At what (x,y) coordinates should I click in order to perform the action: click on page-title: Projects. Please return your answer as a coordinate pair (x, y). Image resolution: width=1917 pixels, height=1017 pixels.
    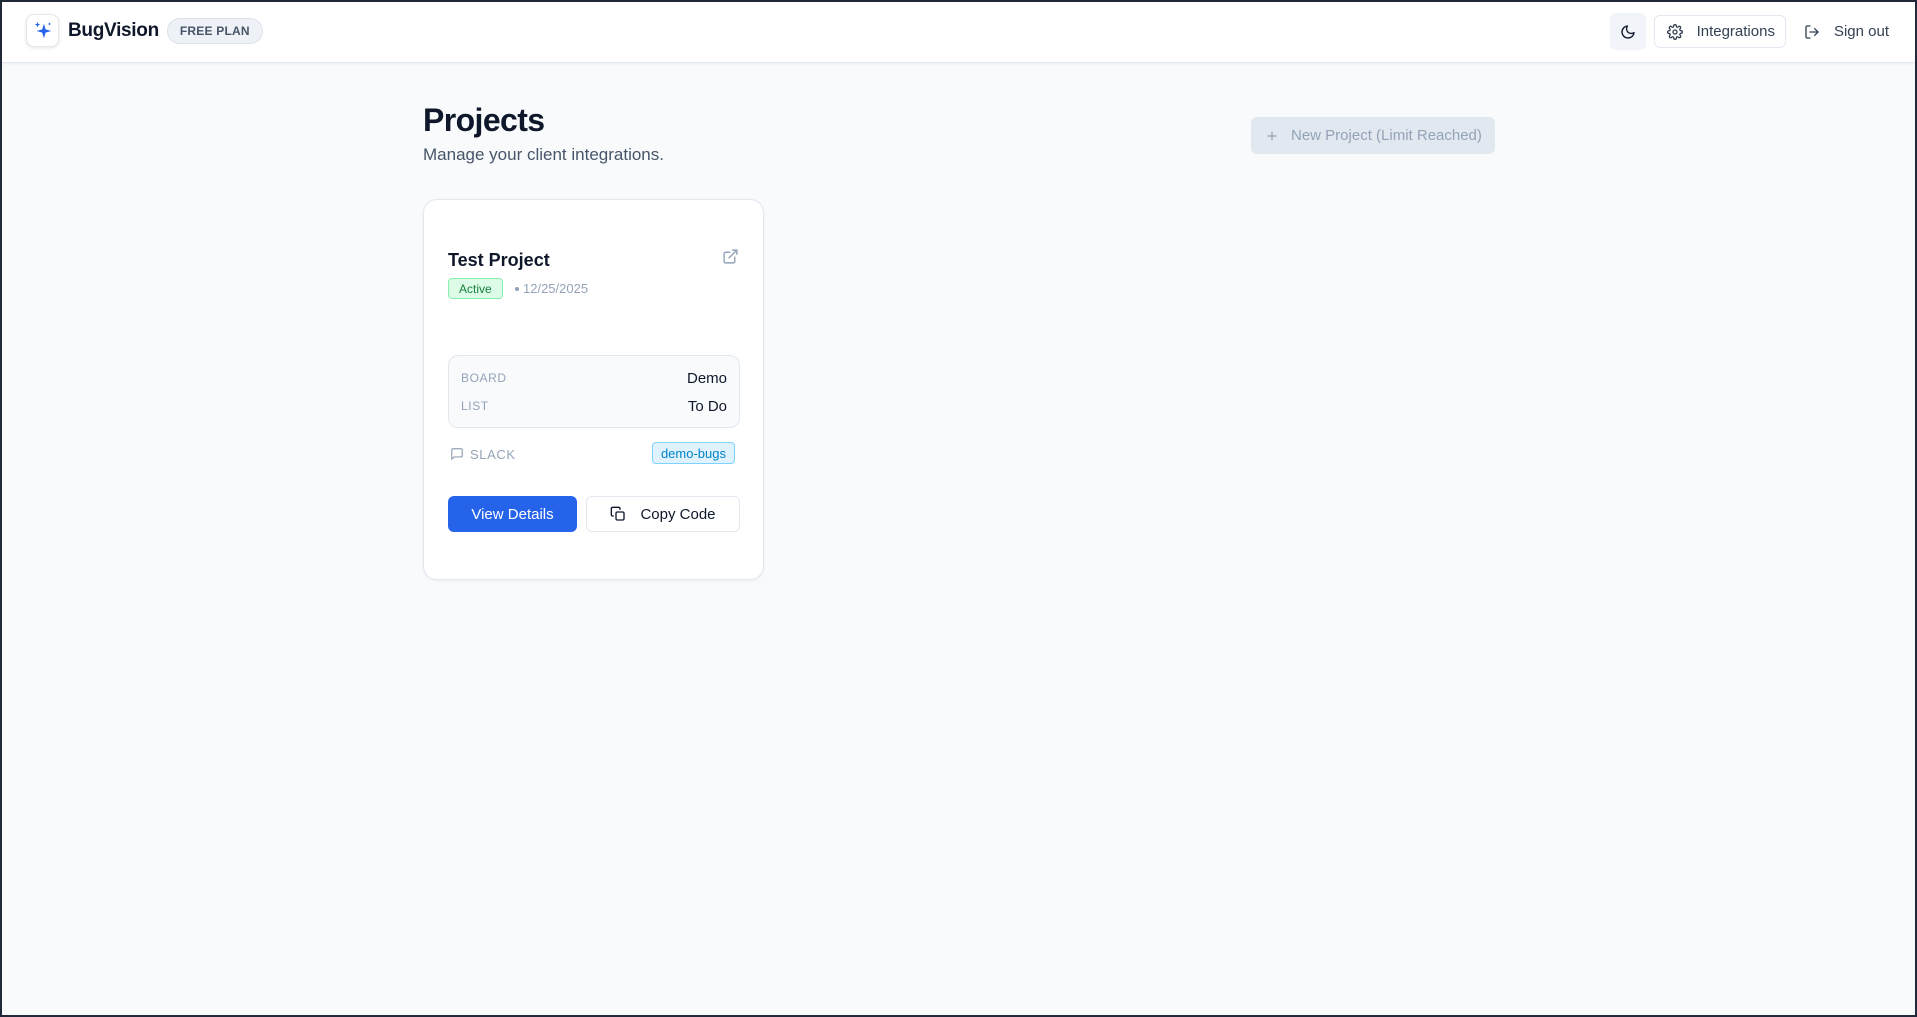
    Looking at the image, I should click on (484, 120).